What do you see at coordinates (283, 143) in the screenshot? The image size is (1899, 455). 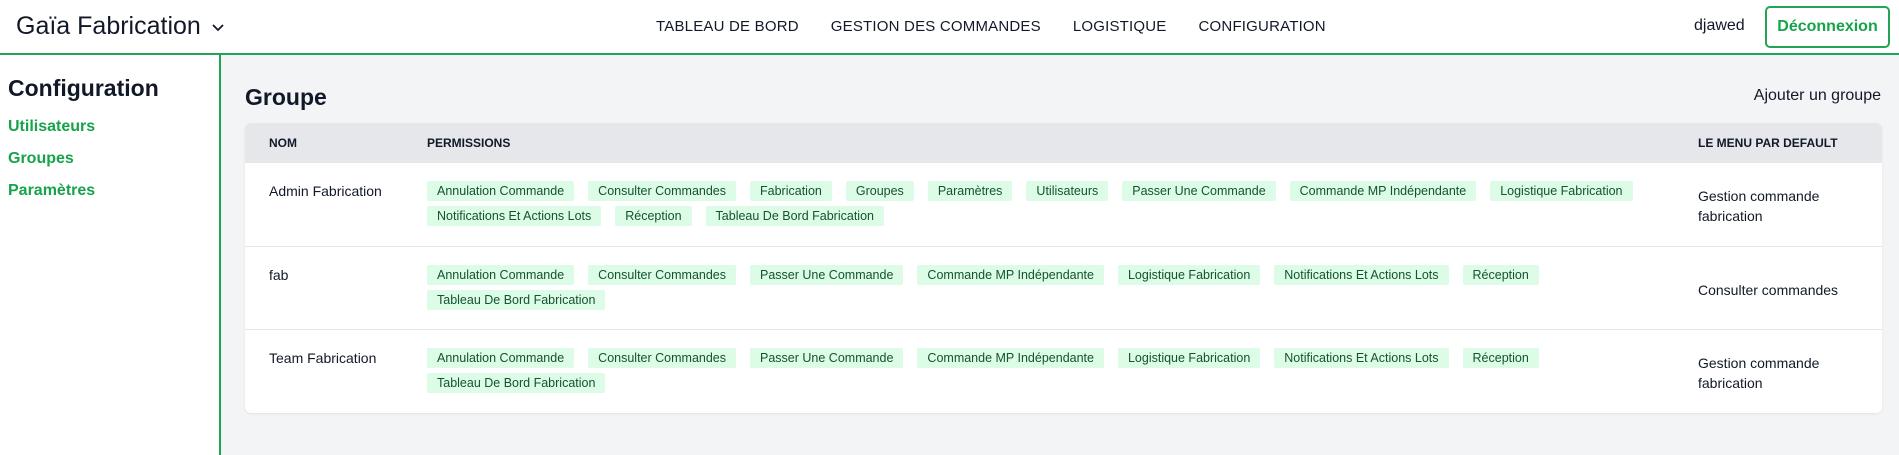 I see `column-header-name: NOM` at bounding box center [283, 143].